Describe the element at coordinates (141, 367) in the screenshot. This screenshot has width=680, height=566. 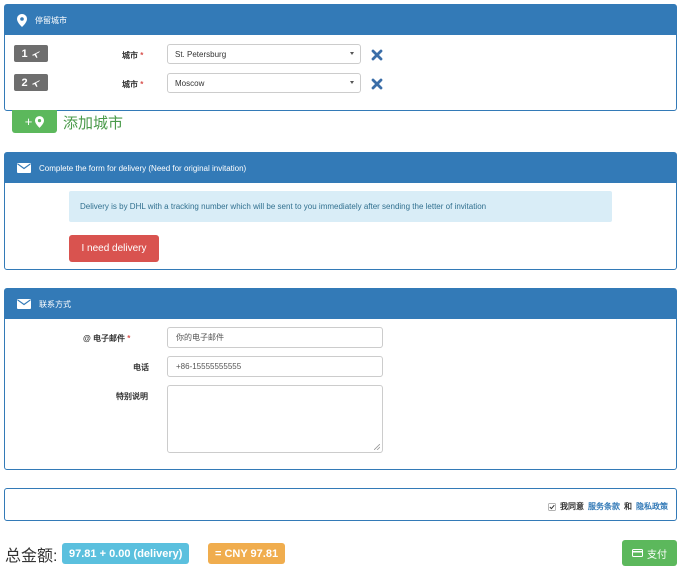
I see `phone-label: 电话` at that location.